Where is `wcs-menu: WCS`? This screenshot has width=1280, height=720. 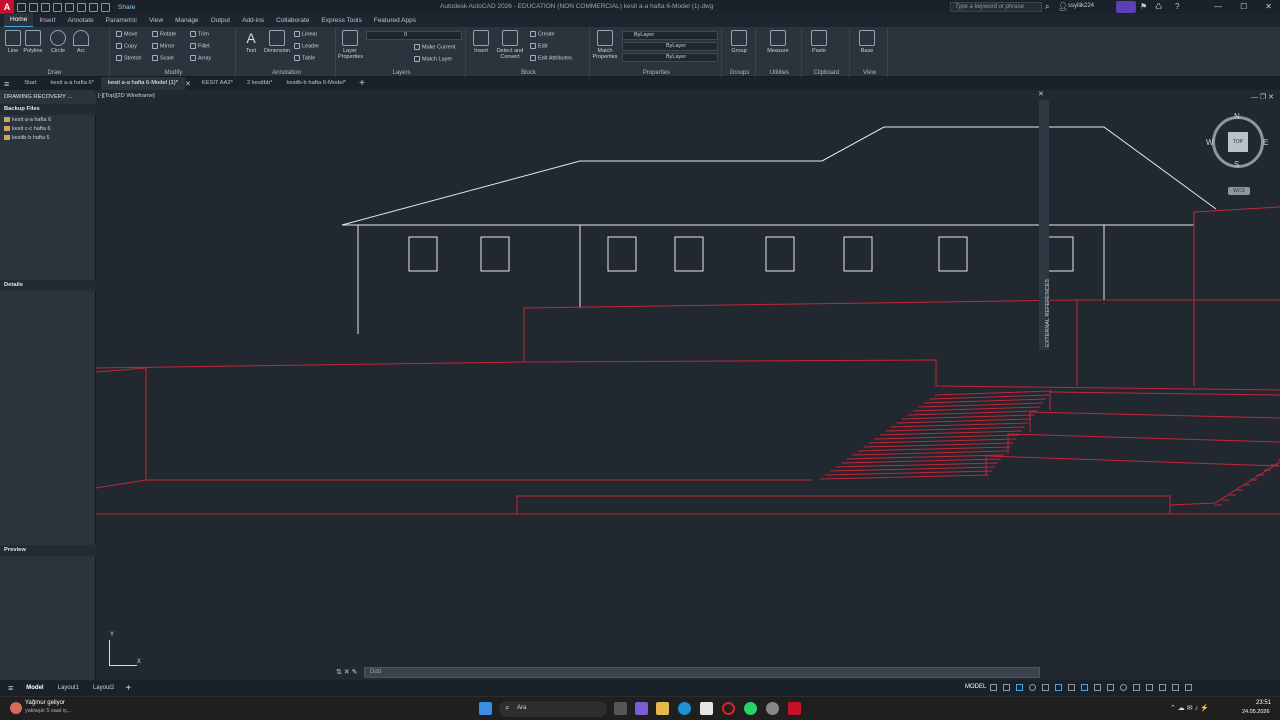
wcs-menu: WCS is located at coordinates (1239, 191).